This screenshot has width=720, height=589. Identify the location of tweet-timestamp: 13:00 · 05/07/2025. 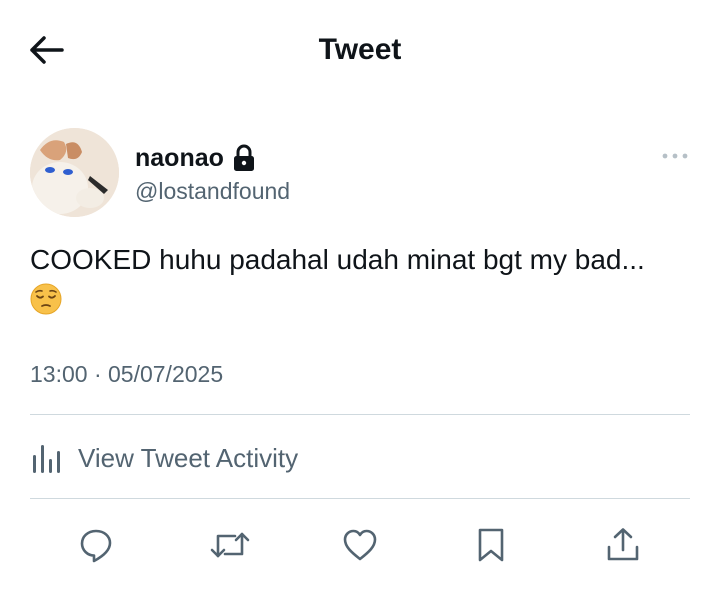
(126, 374).